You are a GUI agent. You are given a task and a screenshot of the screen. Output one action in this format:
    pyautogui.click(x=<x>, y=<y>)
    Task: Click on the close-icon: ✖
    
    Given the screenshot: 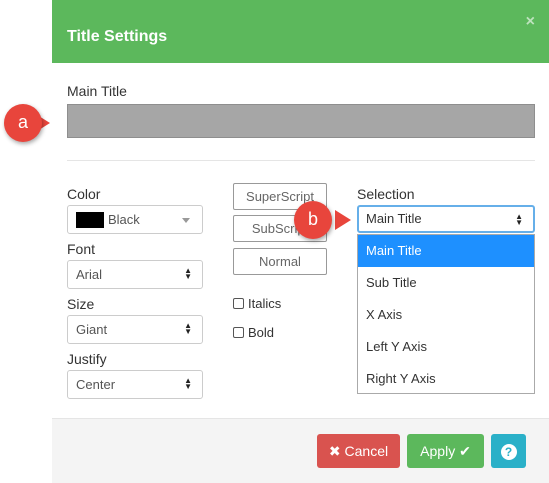 What is the action you would take?
    pyautogui.click(x=336, y=451)
    